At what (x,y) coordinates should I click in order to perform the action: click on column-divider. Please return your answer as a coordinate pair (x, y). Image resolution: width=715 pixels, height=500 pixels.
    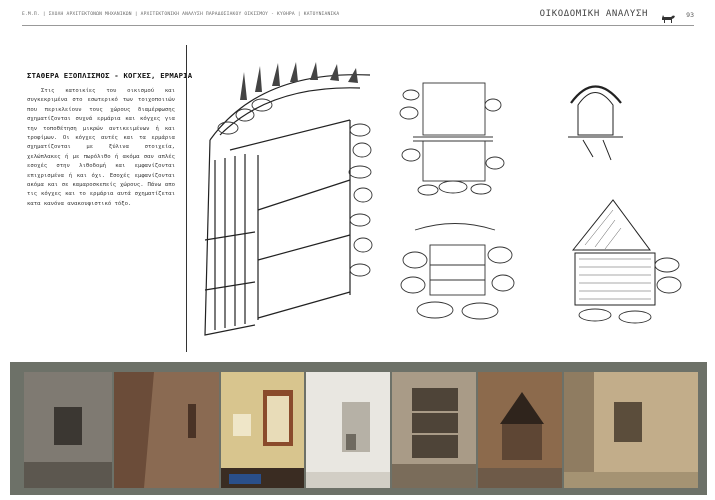
    Looking at the image, I should click on (186, 198).